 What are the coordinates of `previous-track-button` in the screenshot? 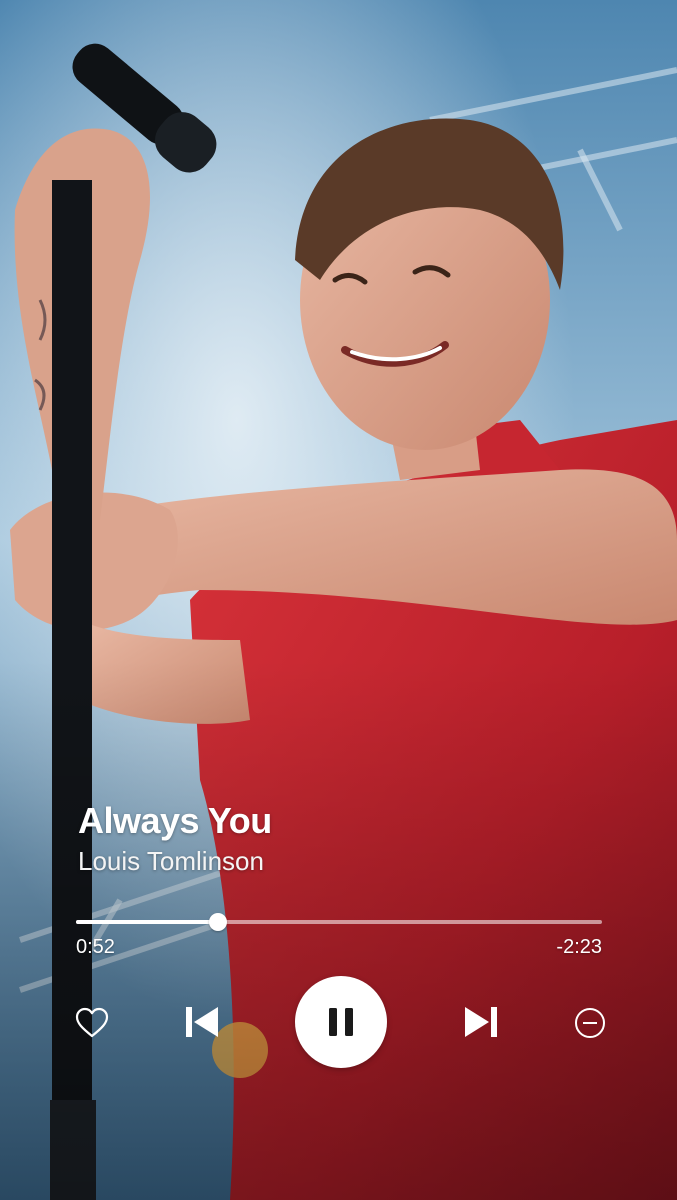 It's located at (202, 1022).